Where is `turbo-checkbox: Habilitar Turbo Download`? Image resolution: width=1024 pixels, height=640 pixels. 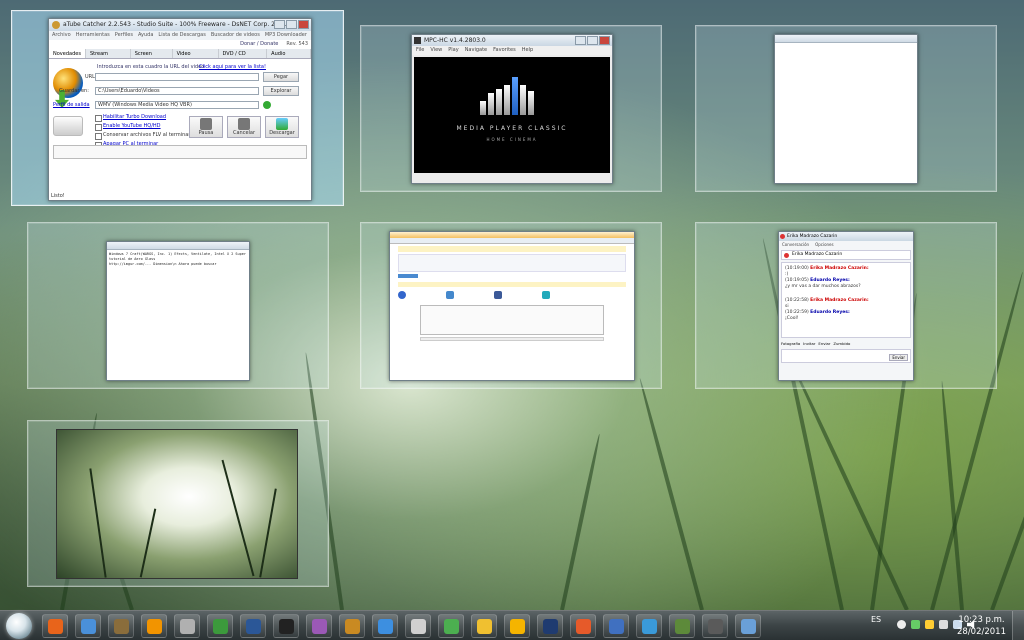 turbo-checkbox: Habilitar Turbo Download is located at coordinates (130, 118).